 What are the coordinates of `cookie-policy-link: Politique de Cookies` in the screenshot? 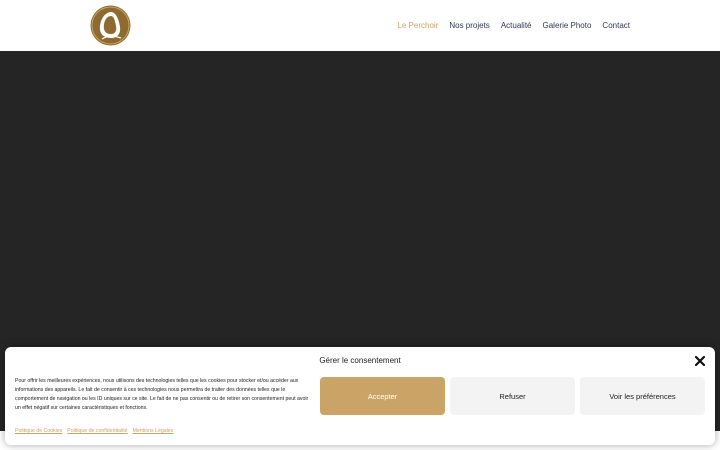 It's located at (38, 431).